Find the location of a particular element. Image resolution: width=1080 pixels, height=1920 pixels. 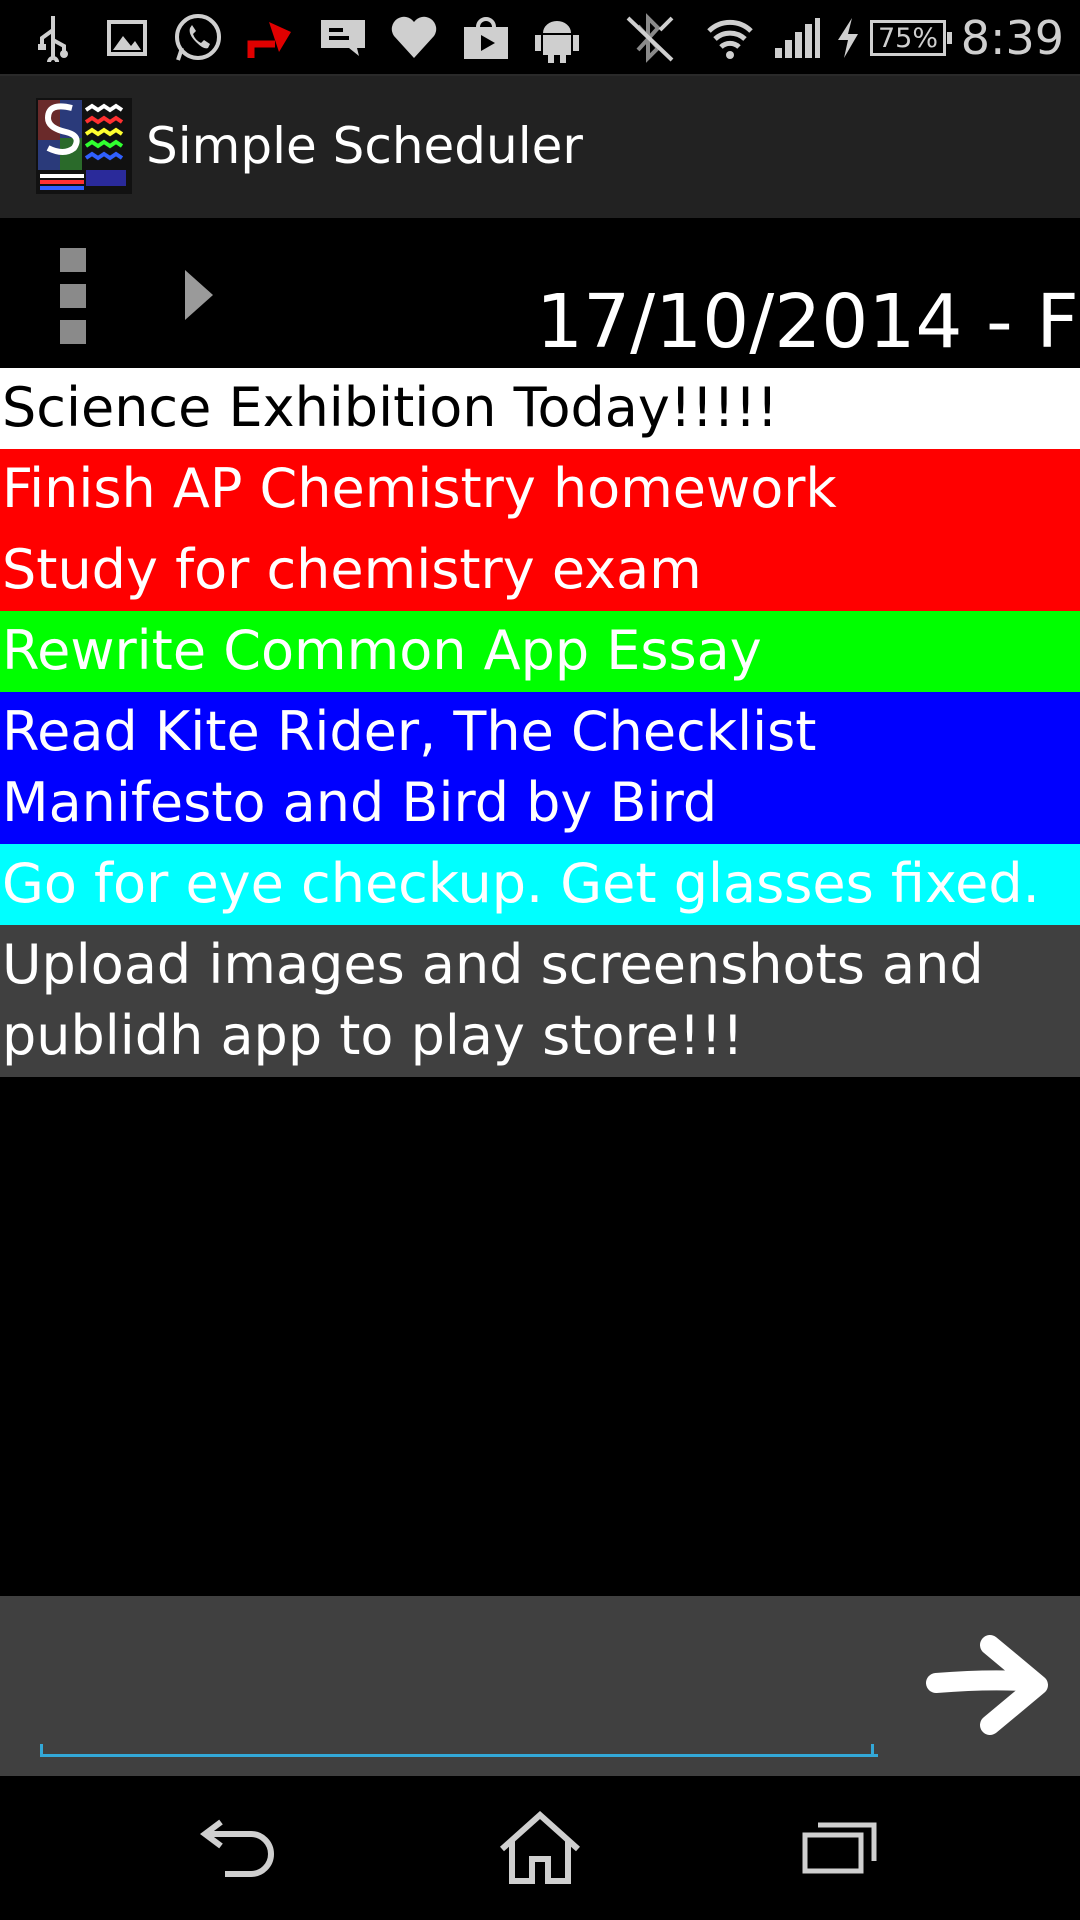

upload-icon is located at coordinates (271, 38).